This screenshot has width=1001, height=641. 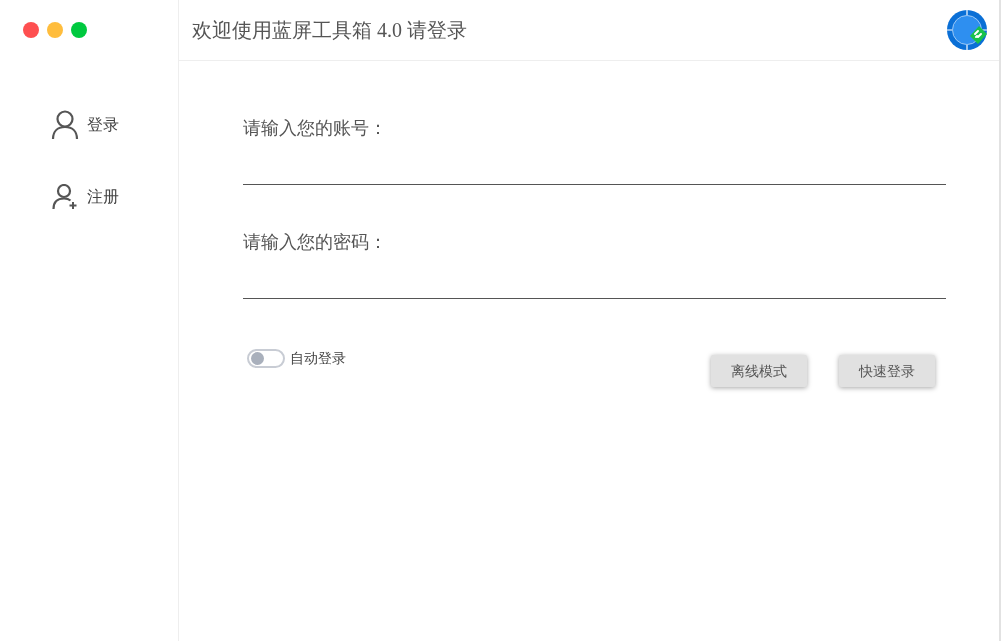 I want to click on sidebar-item: 注册, so click(x=85, y=197).